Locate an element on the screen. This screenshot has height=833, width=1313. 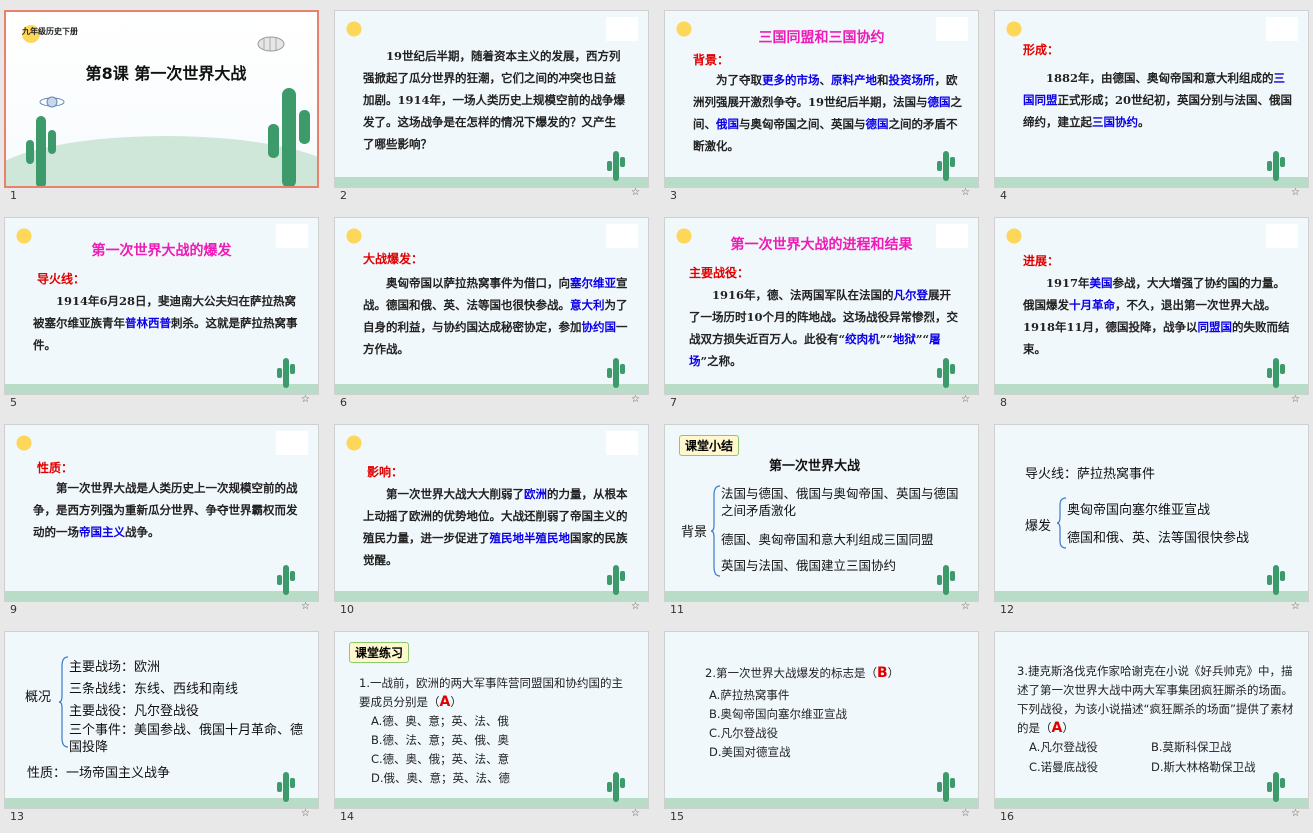
option: A.德、奥、意；英、法、俄 is located at coordinates (440, 721).